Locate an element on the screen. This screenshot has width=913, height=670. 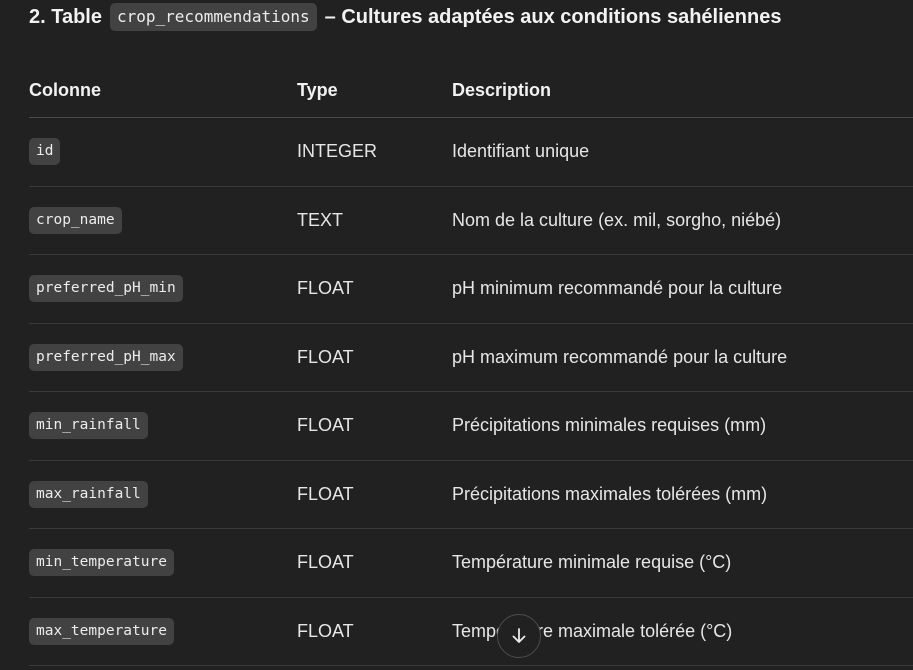
cell-column: max_rainfall is located at coordinates (163, 494).